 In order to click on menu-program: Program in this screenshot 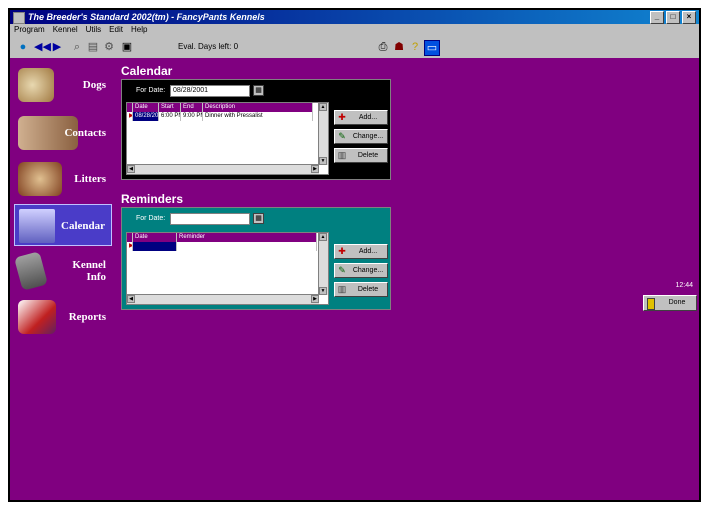, I will do `click(29, 30)`.